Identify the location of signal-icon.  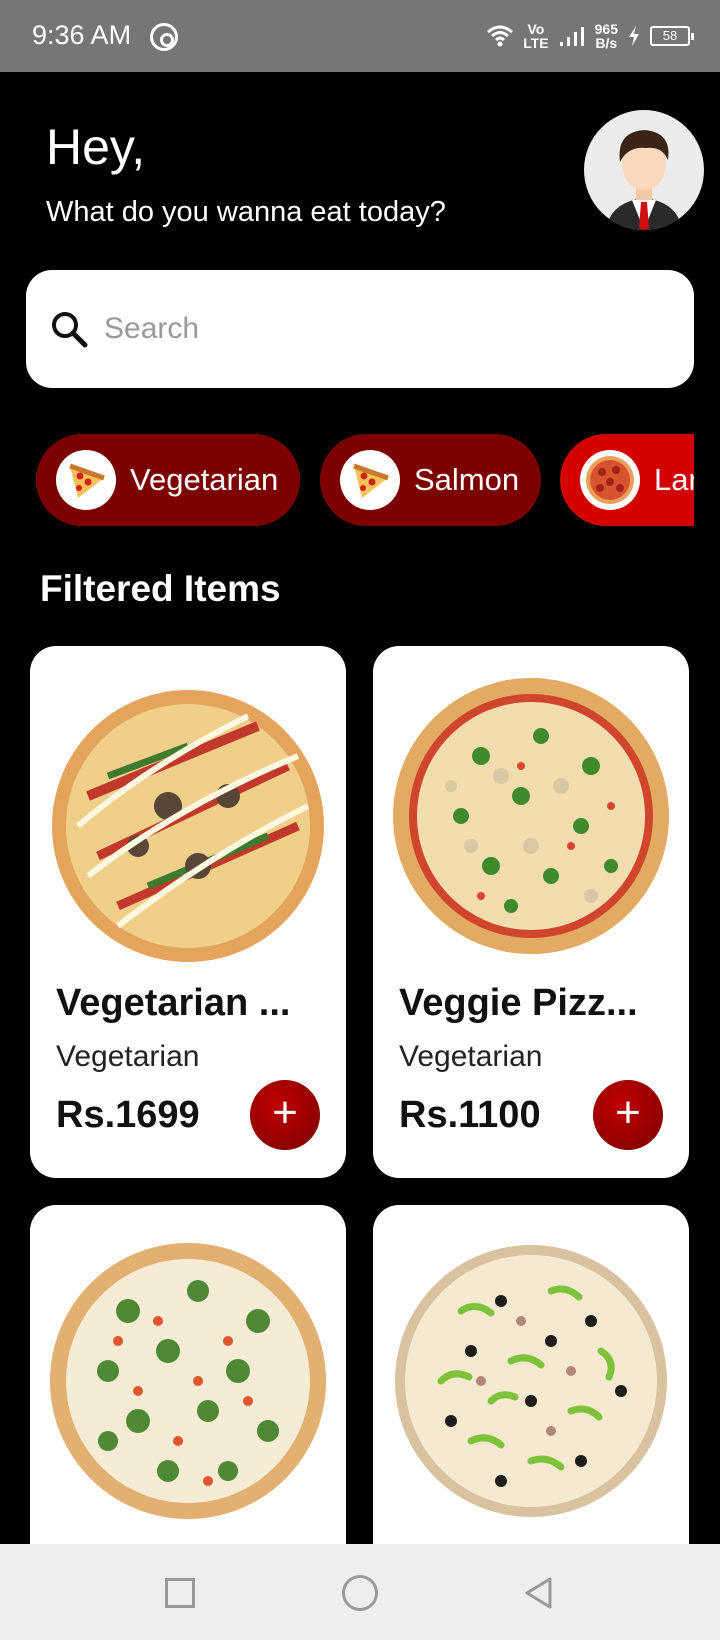
(571, 36).